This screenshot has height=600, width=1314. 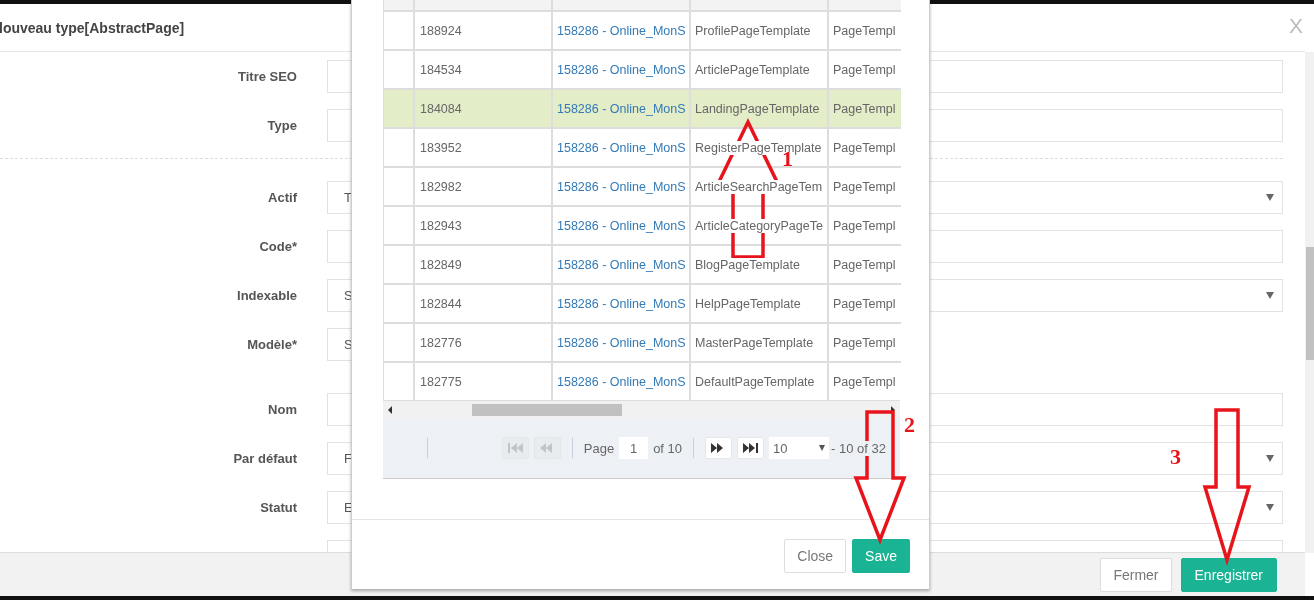 What do you see at coordinates (441, 225) in the screenshot?
I see `table-cell: 182943` at bounding box center [441, 225].